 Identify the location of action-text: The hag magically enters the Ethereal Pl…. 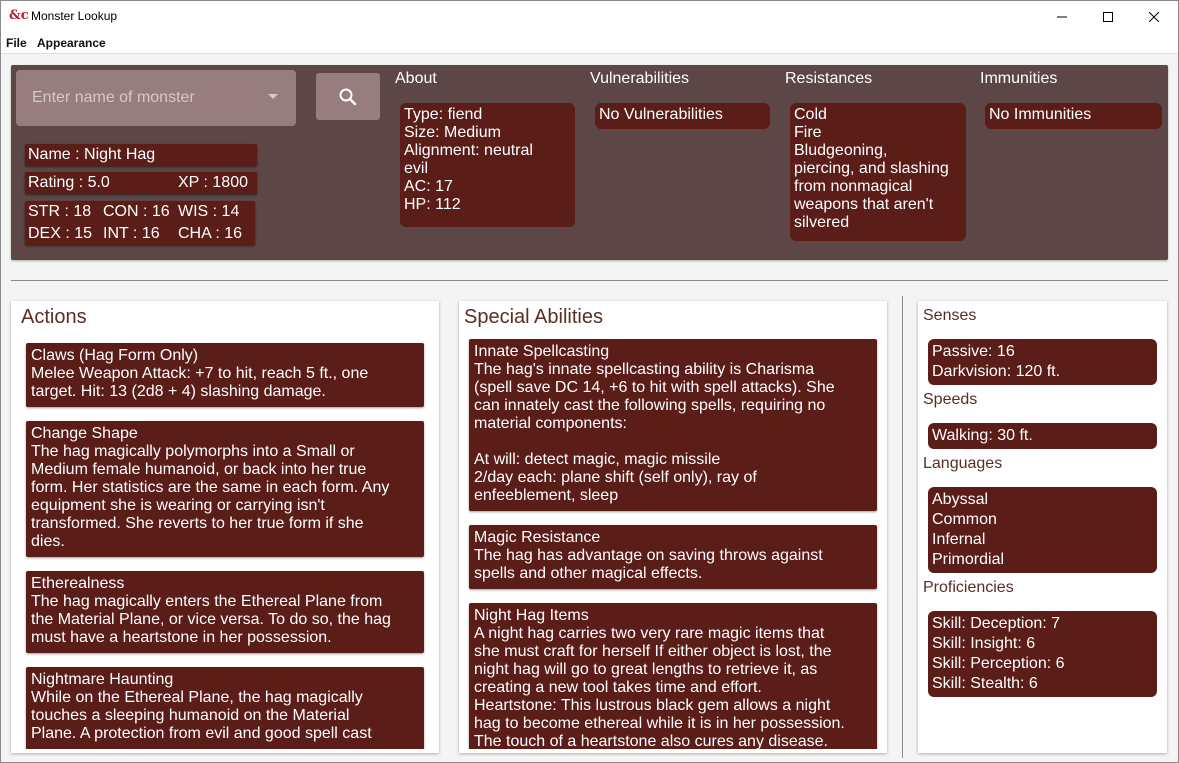
(207, 601).